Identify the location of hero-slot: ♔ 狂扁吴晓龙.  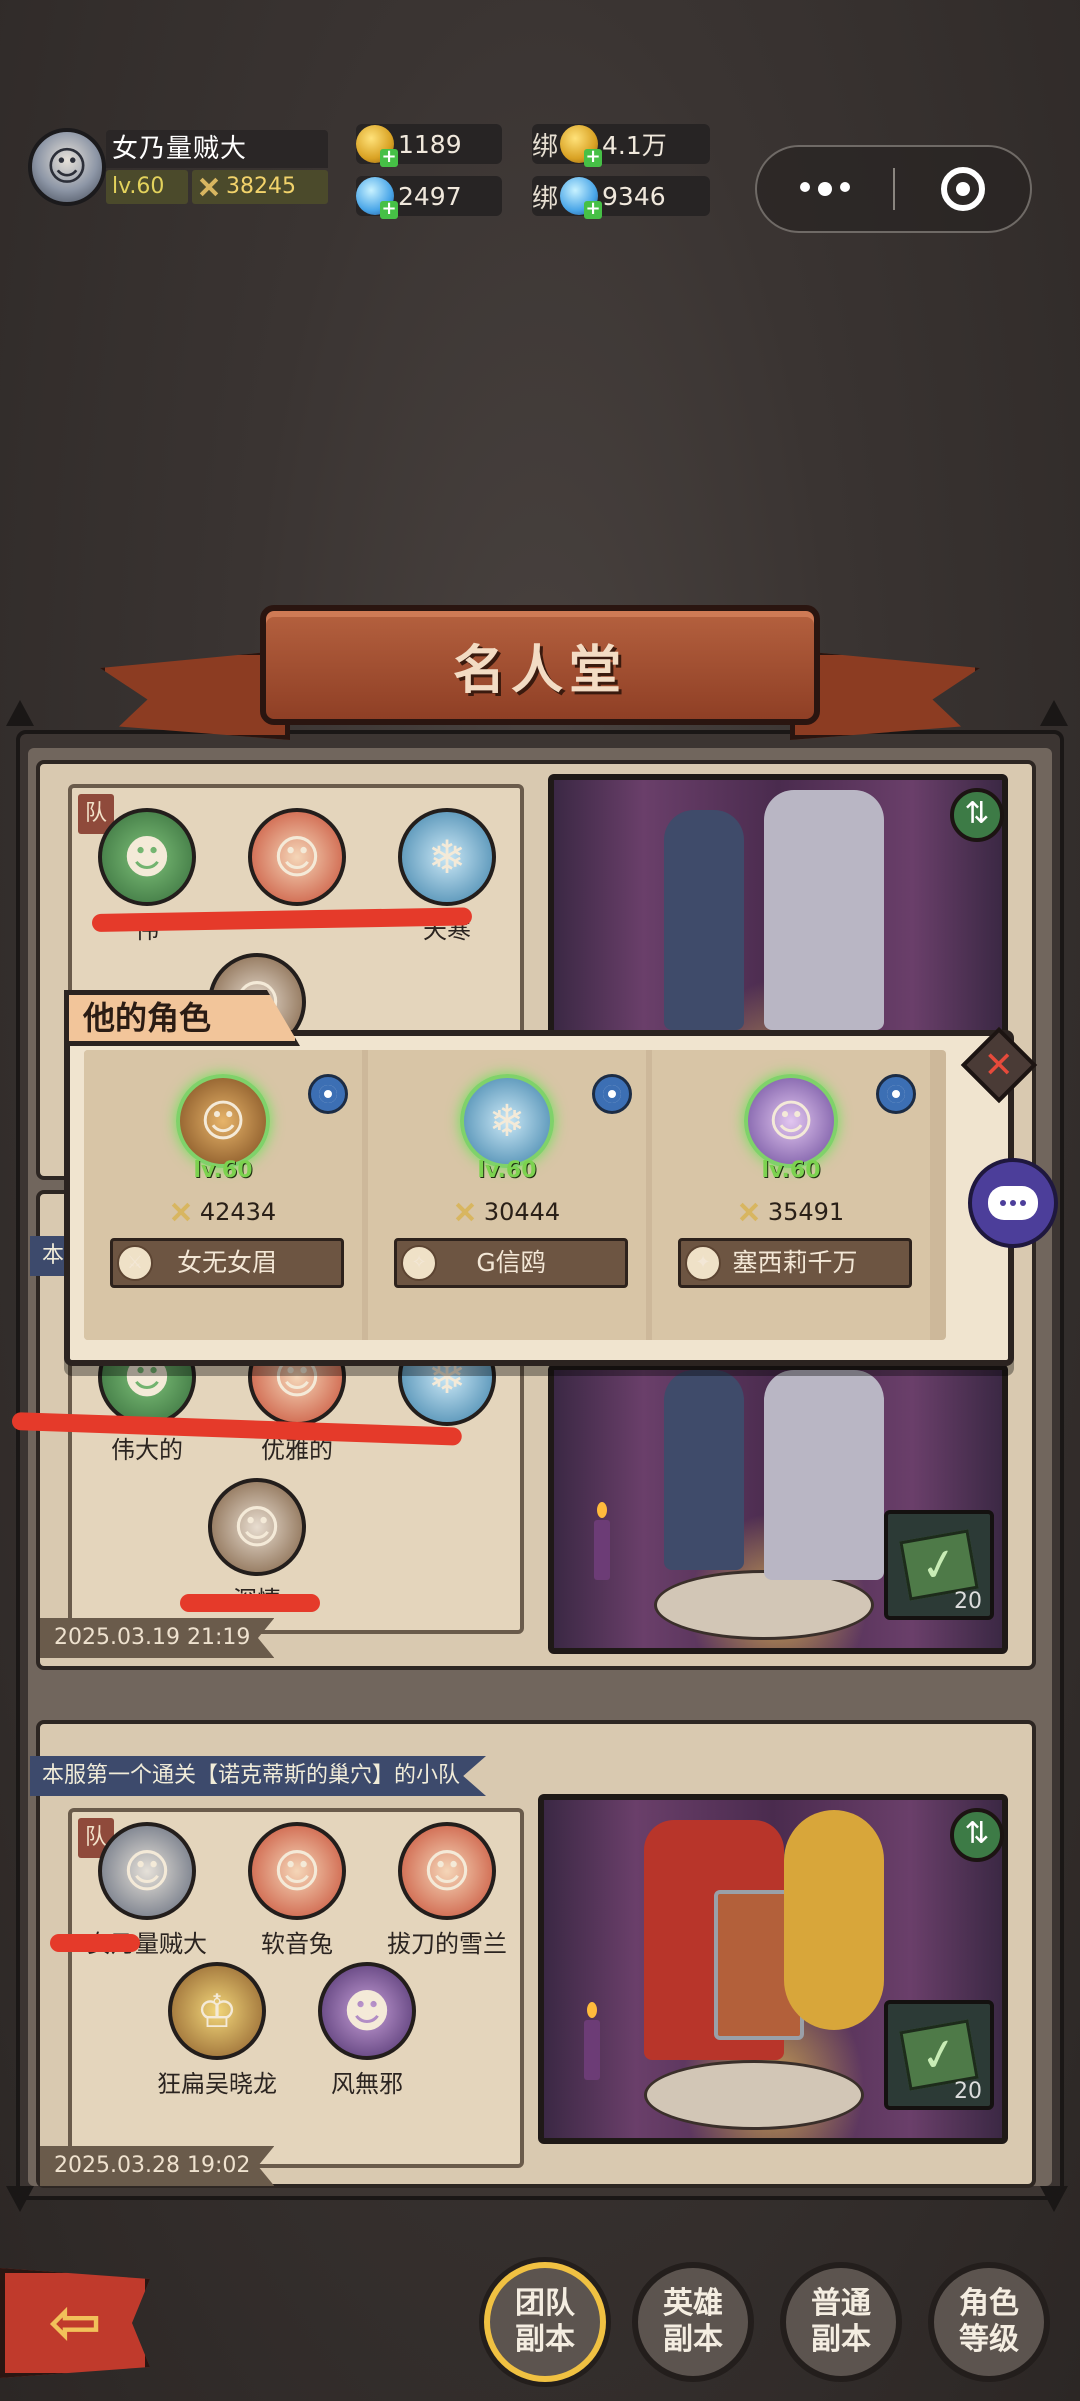
(217, 2030).